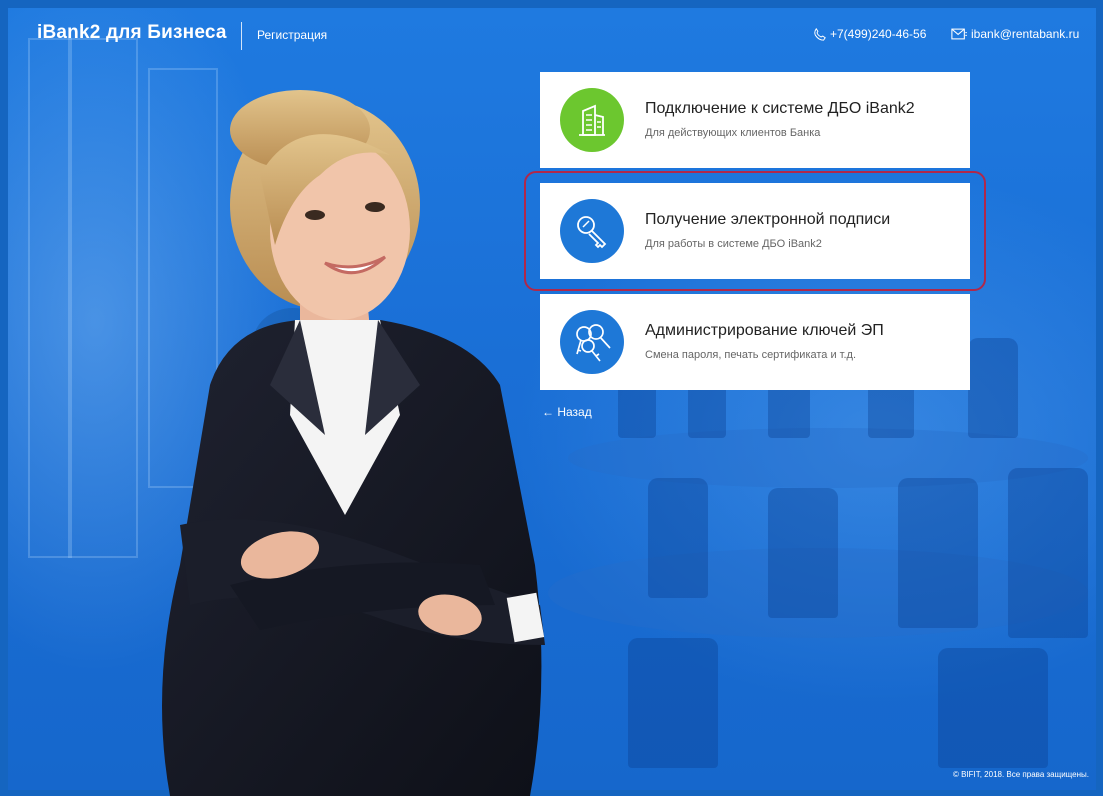 The image size is (1103, 796). What do you see at coordinates (1025, 34) in the screenshot?
I see `email-address: ibank@rentabank.ru` at bounding box center [1025, 34].